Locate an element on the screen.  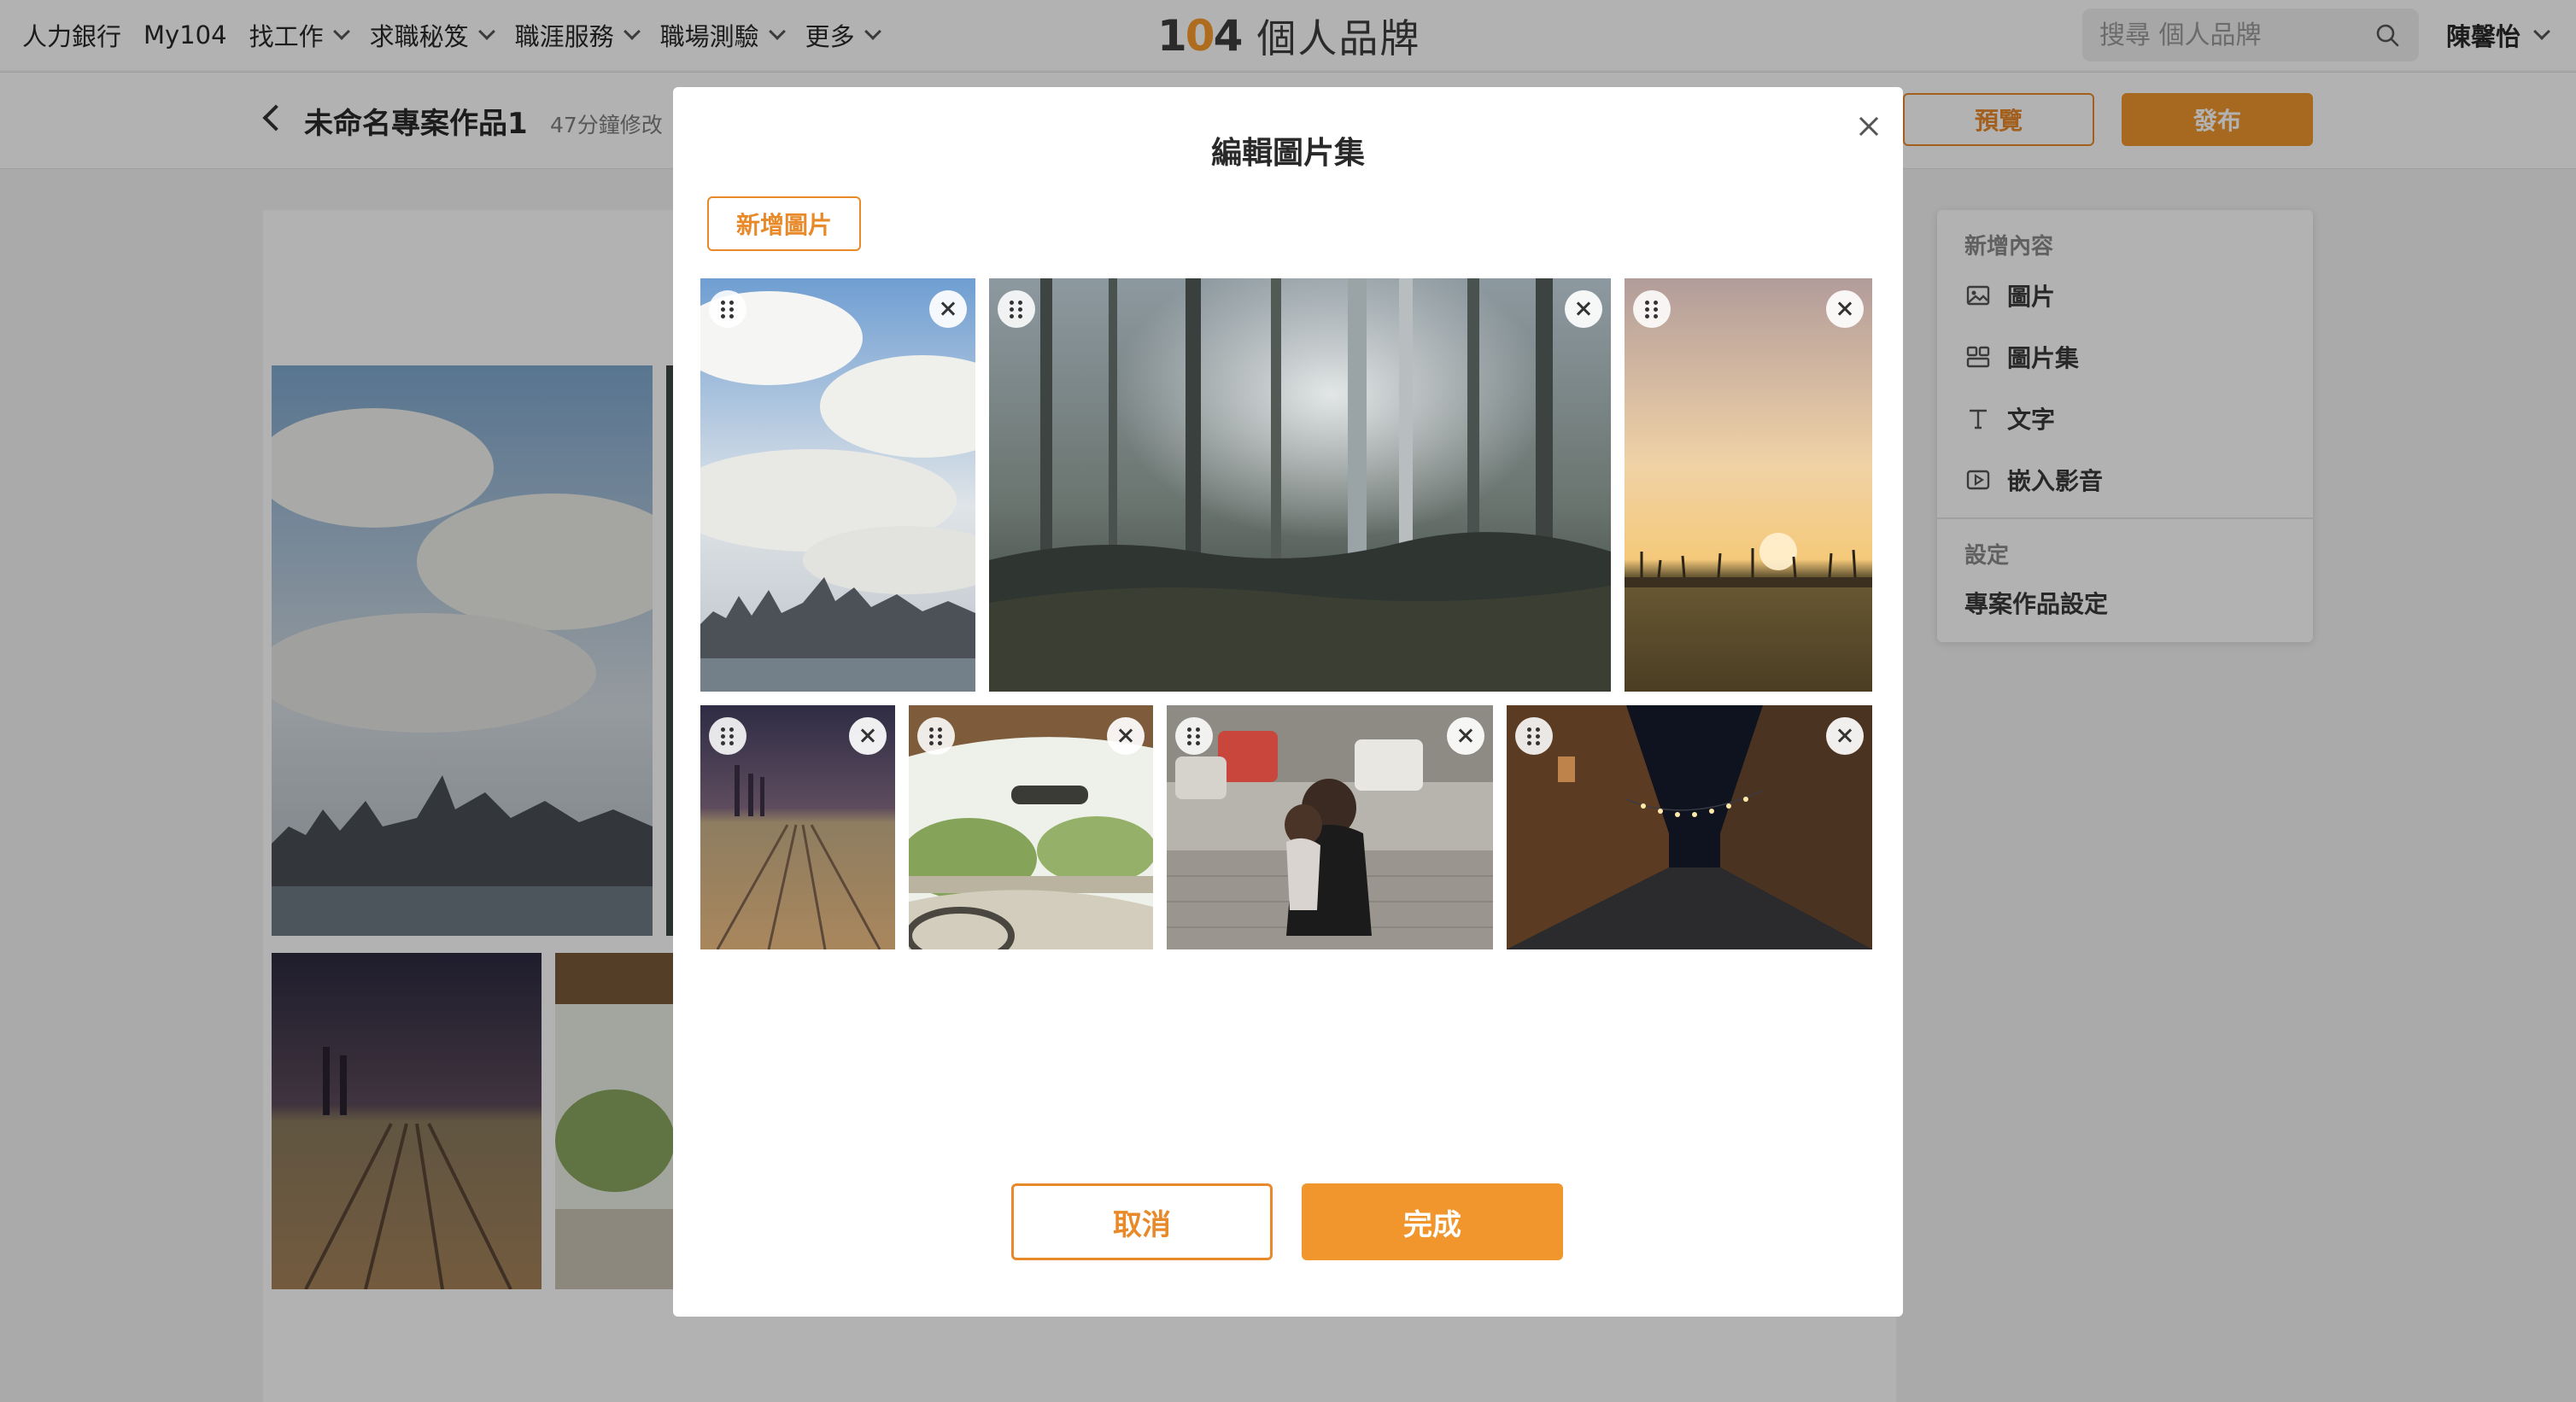
gallery-image-family is located at coordinates (1330, 827).